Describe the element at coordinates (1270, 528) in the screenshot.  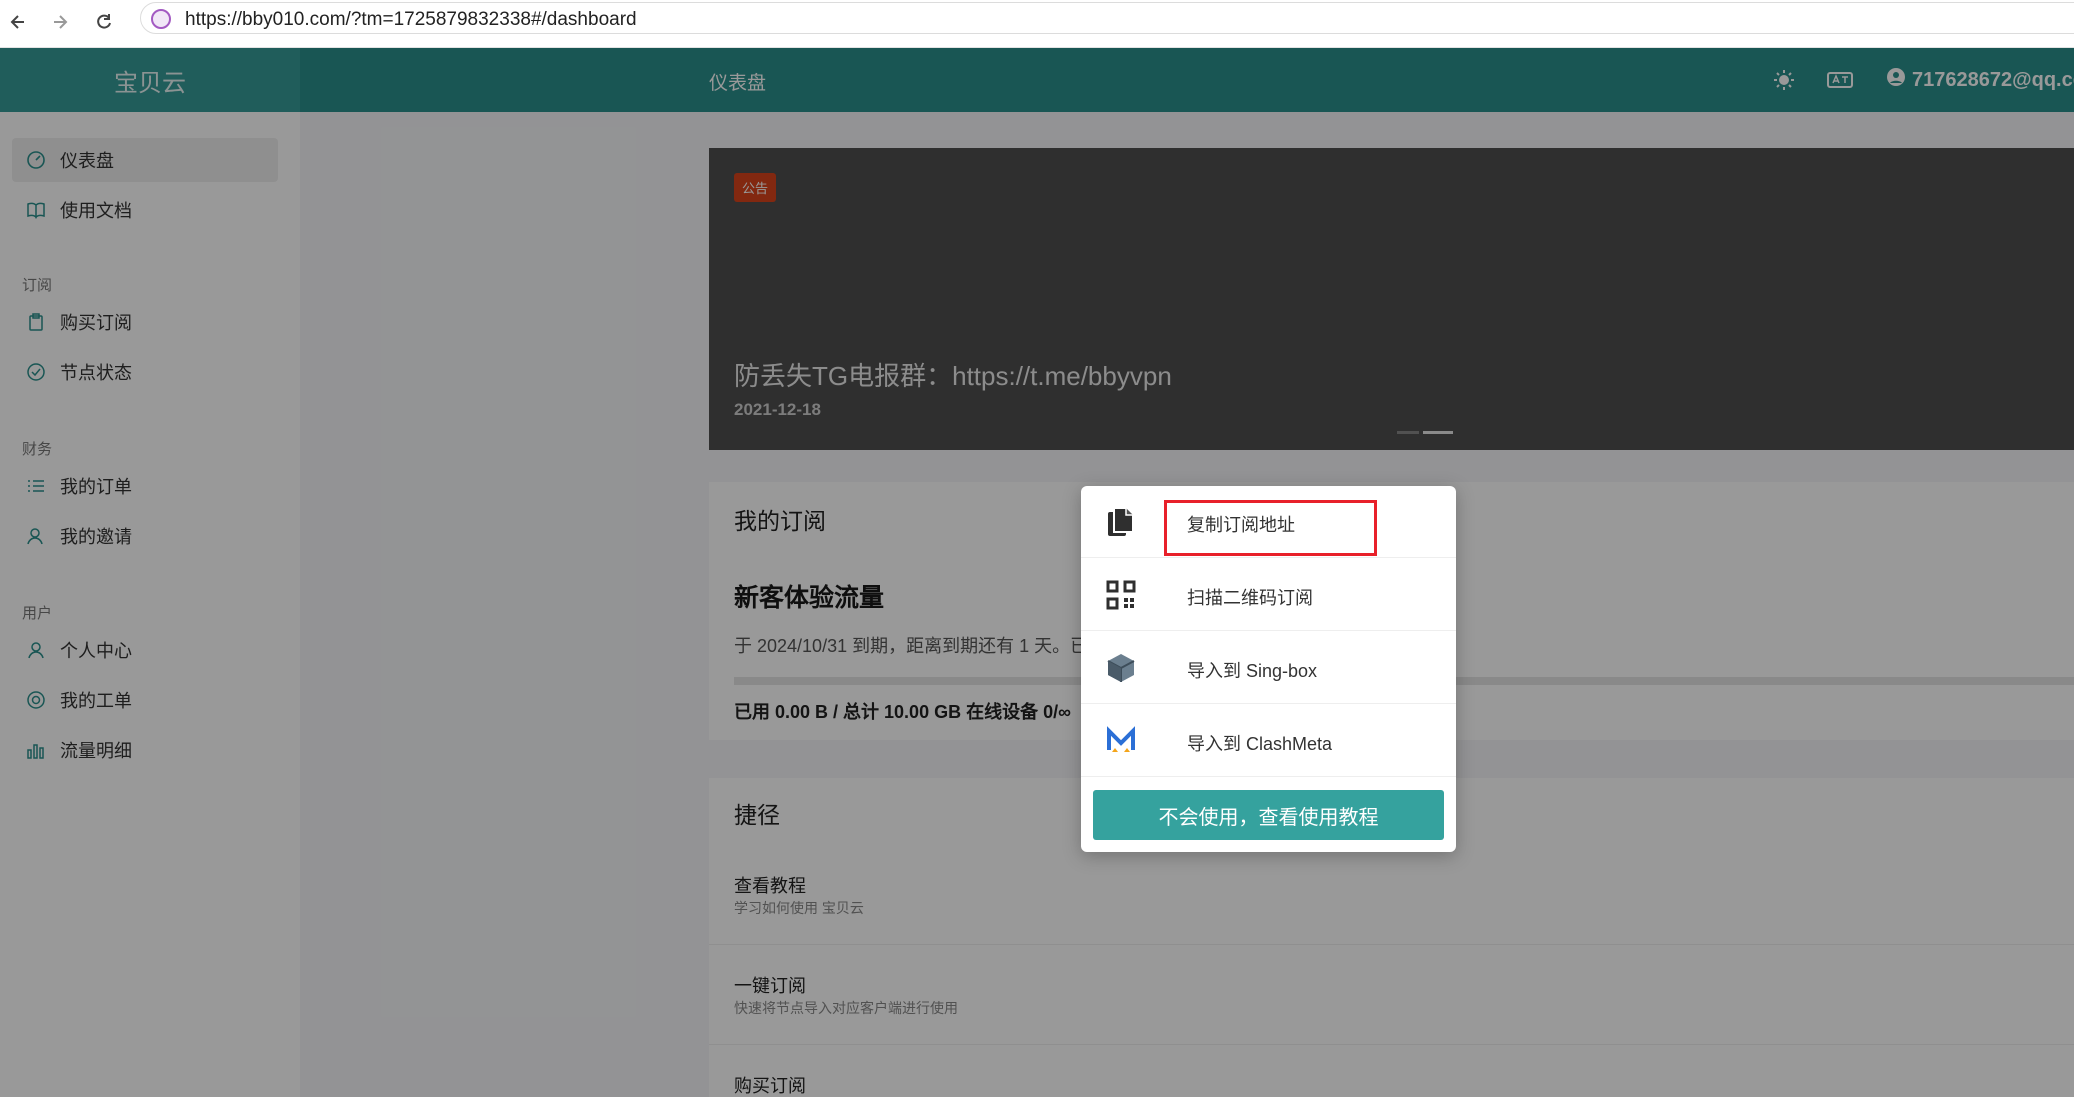
I see `highlight-box` at that location.